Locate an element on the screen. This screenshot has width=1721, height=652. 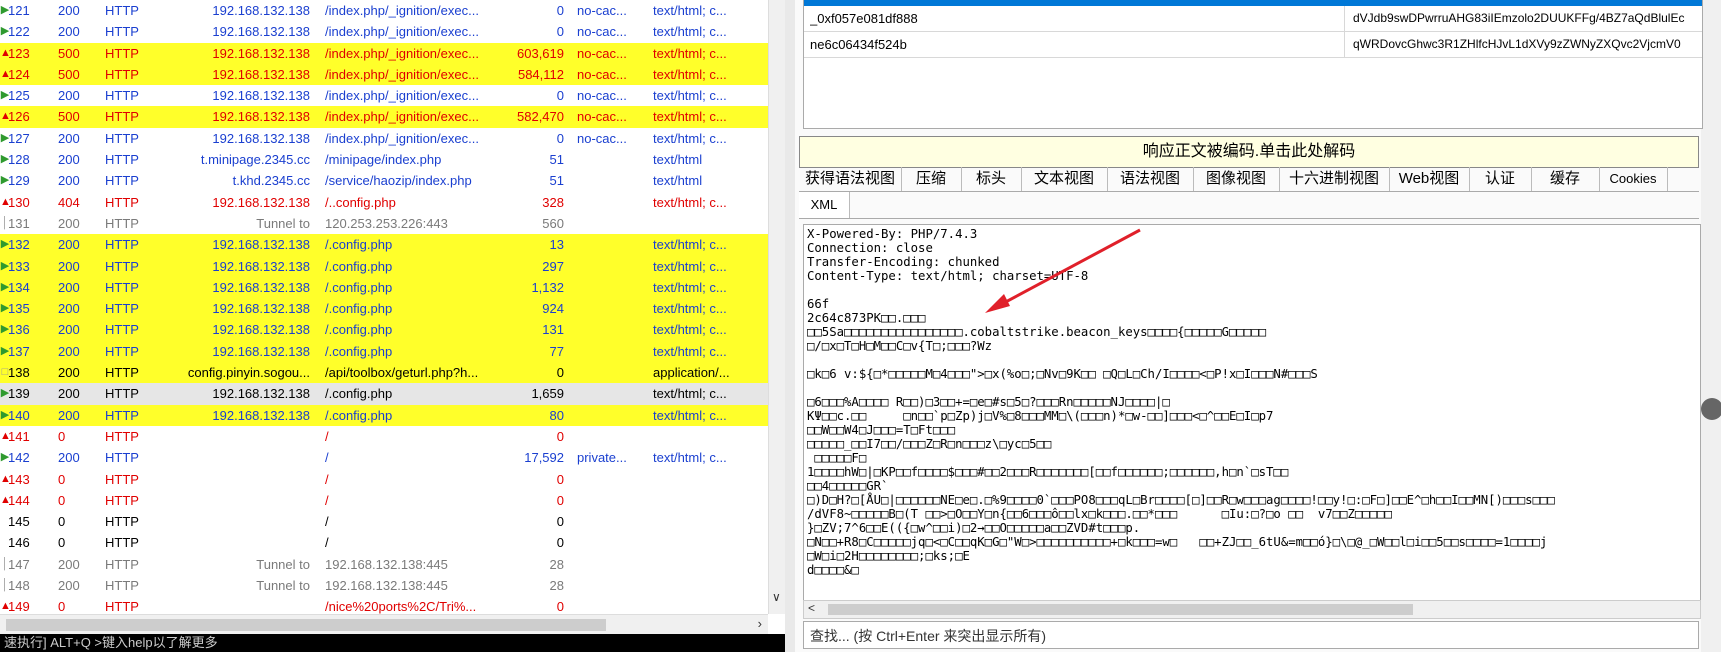
tab-cookies: Cookies is located at coordinates (1633, 179).